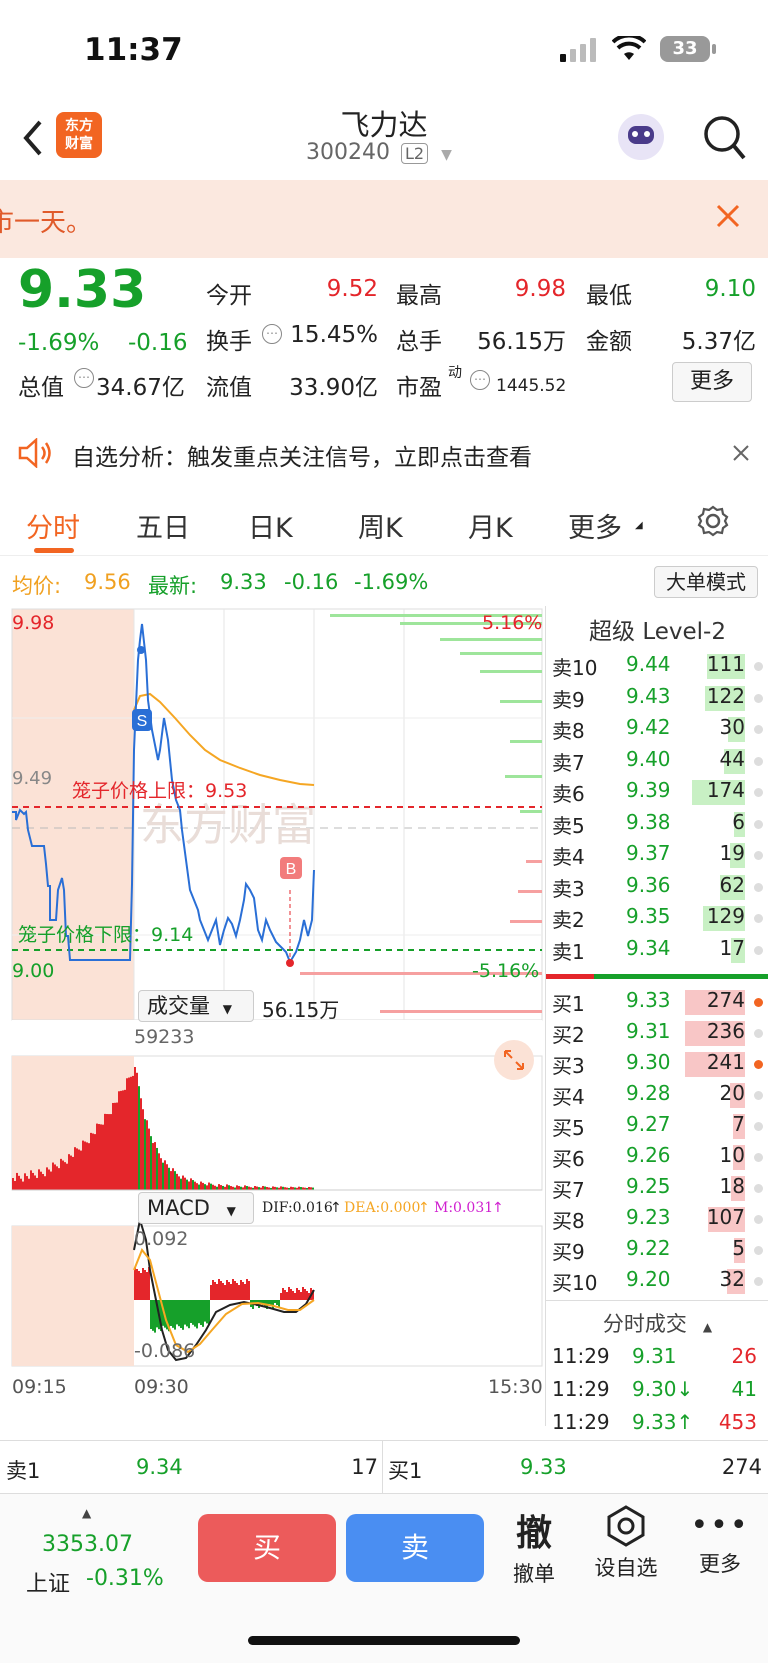 This screenshot has width=768, height=1663. Describe the element at coordinates (706, 582) in the screenshot. I see `big-order-mode-button: 大单模式` at that location.